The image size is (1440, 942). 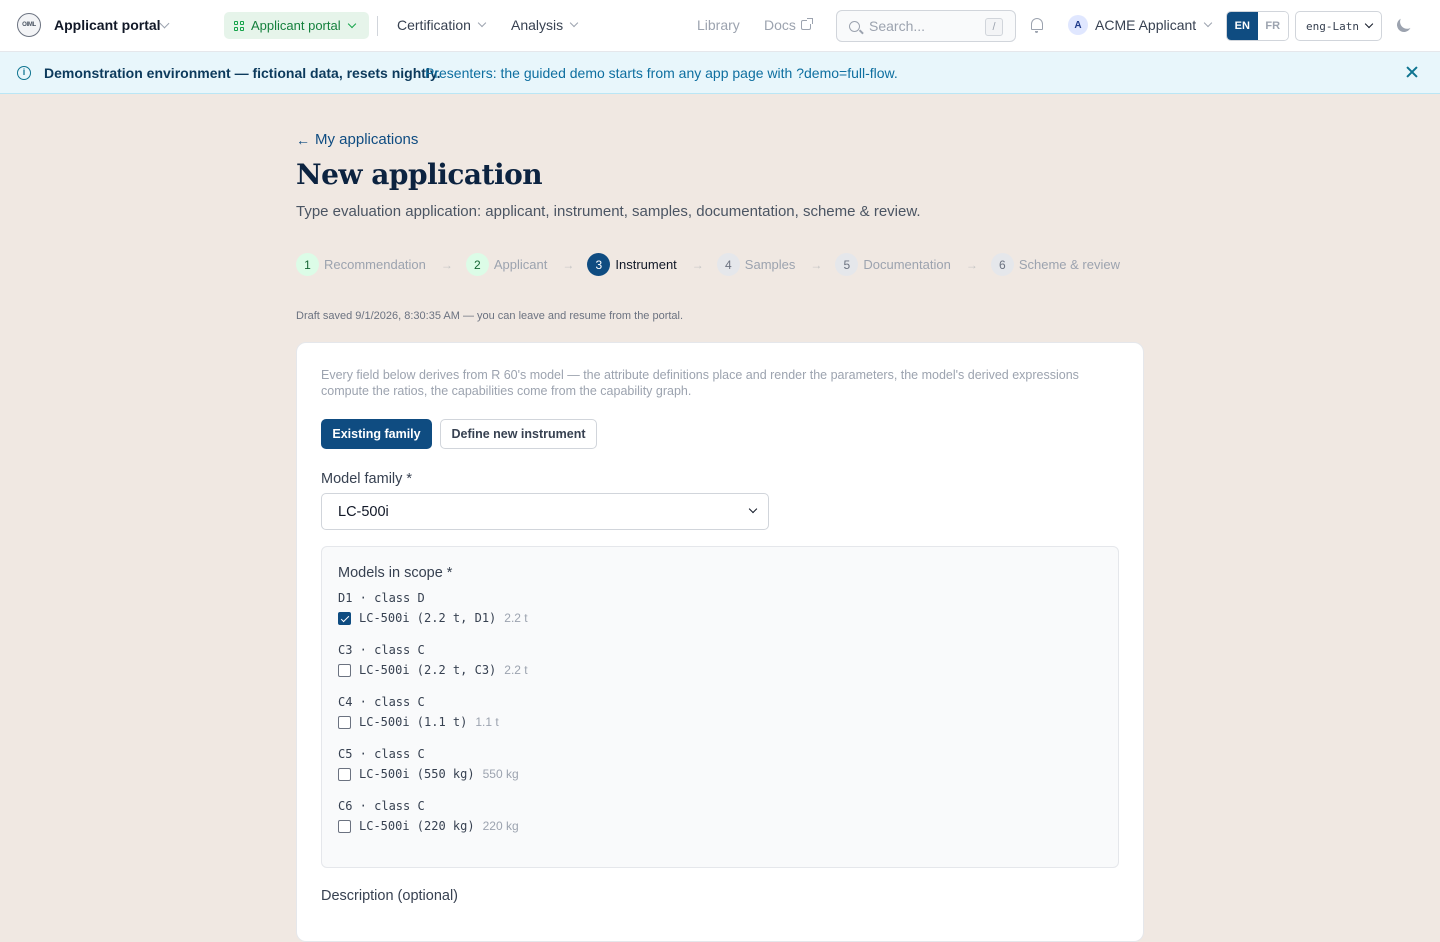 I want to click on close-icon, so click(x=1412, y=72).